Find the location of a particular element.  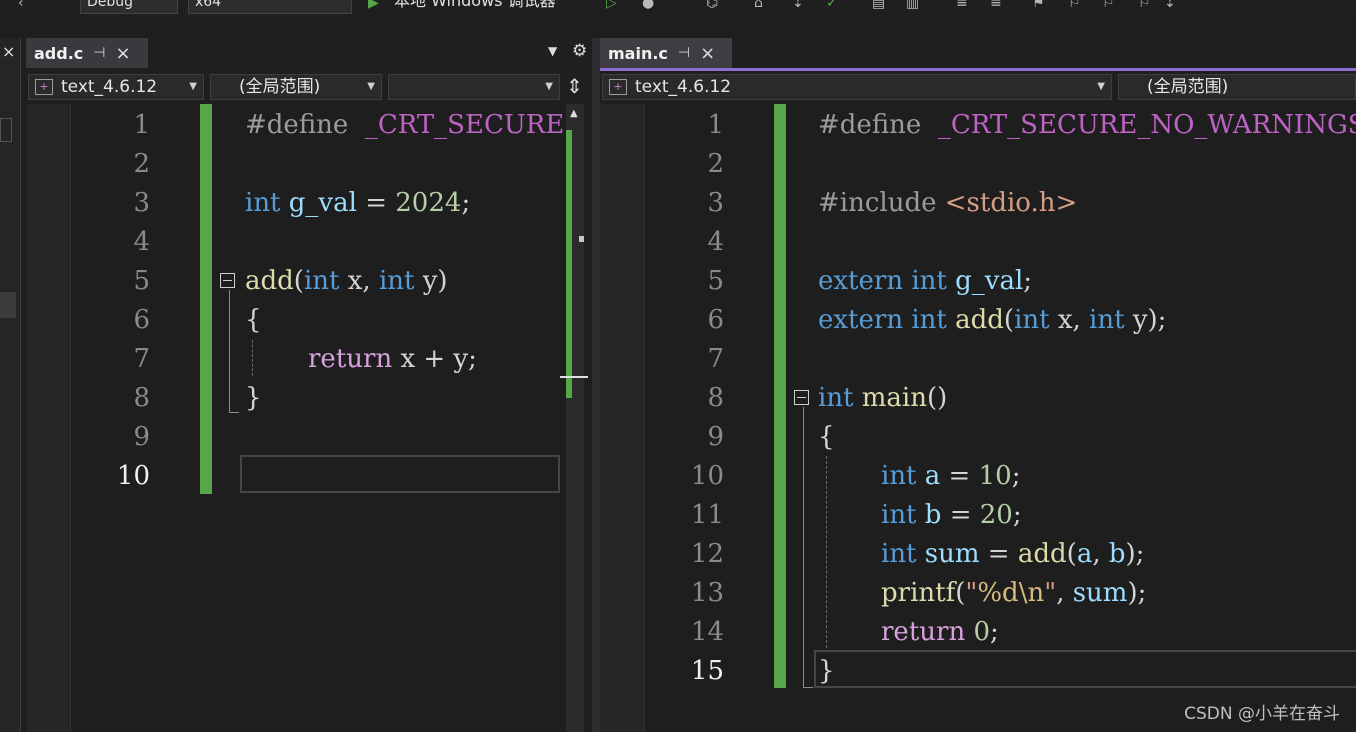

indent-icon: ≡ is located at coordinates (964, 5).